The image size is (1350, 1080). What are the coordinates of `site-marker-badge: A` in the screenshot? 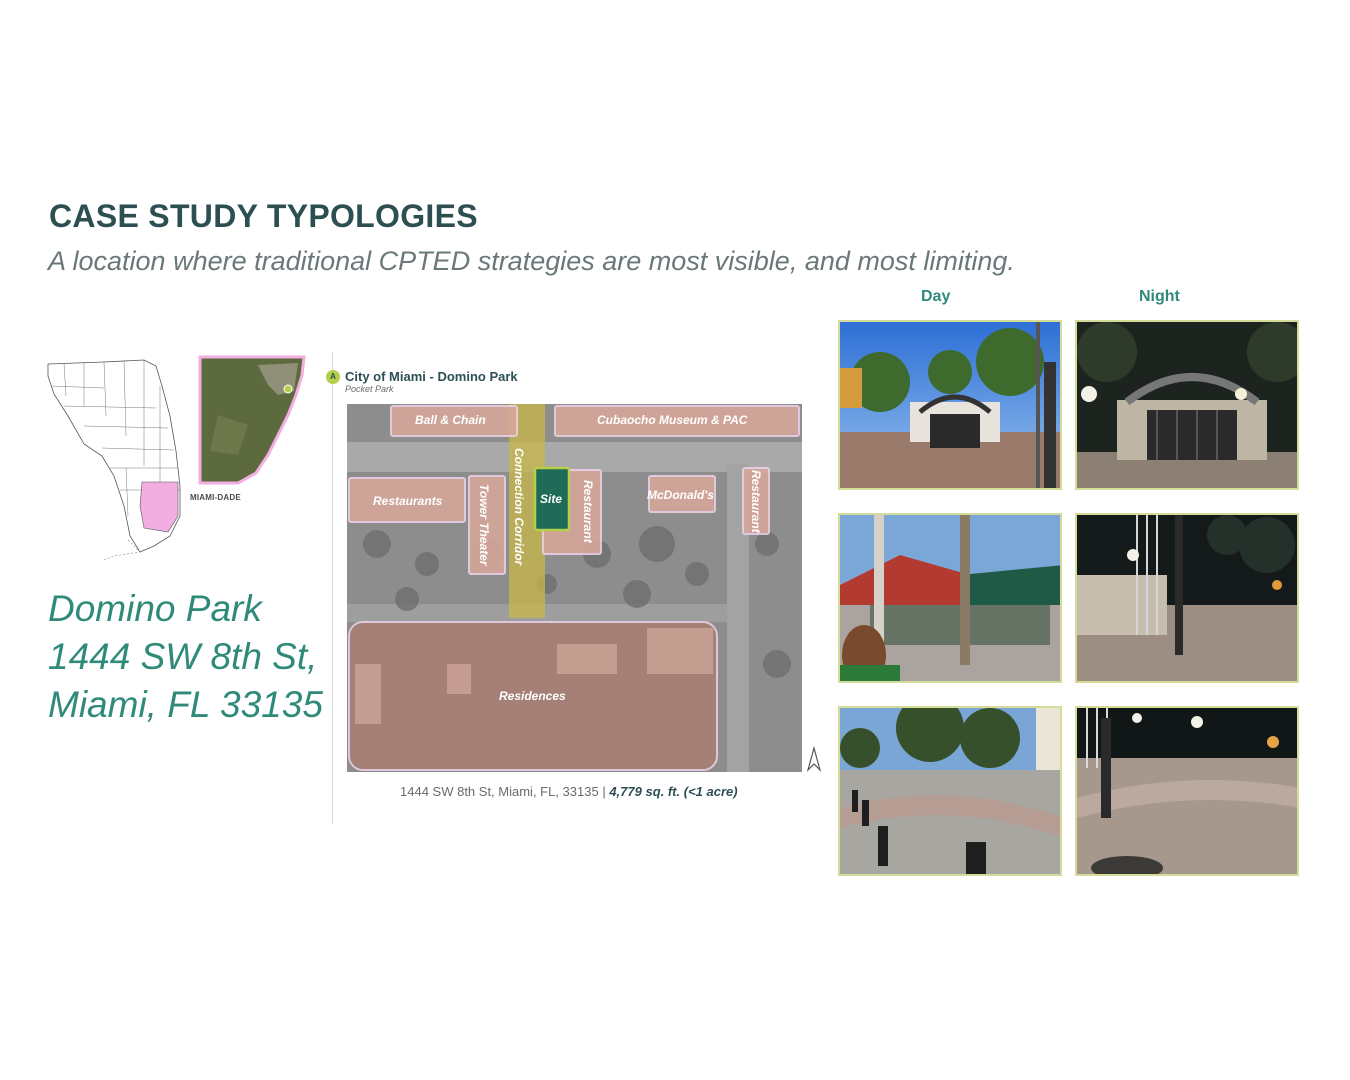 It's located at (333, 377).